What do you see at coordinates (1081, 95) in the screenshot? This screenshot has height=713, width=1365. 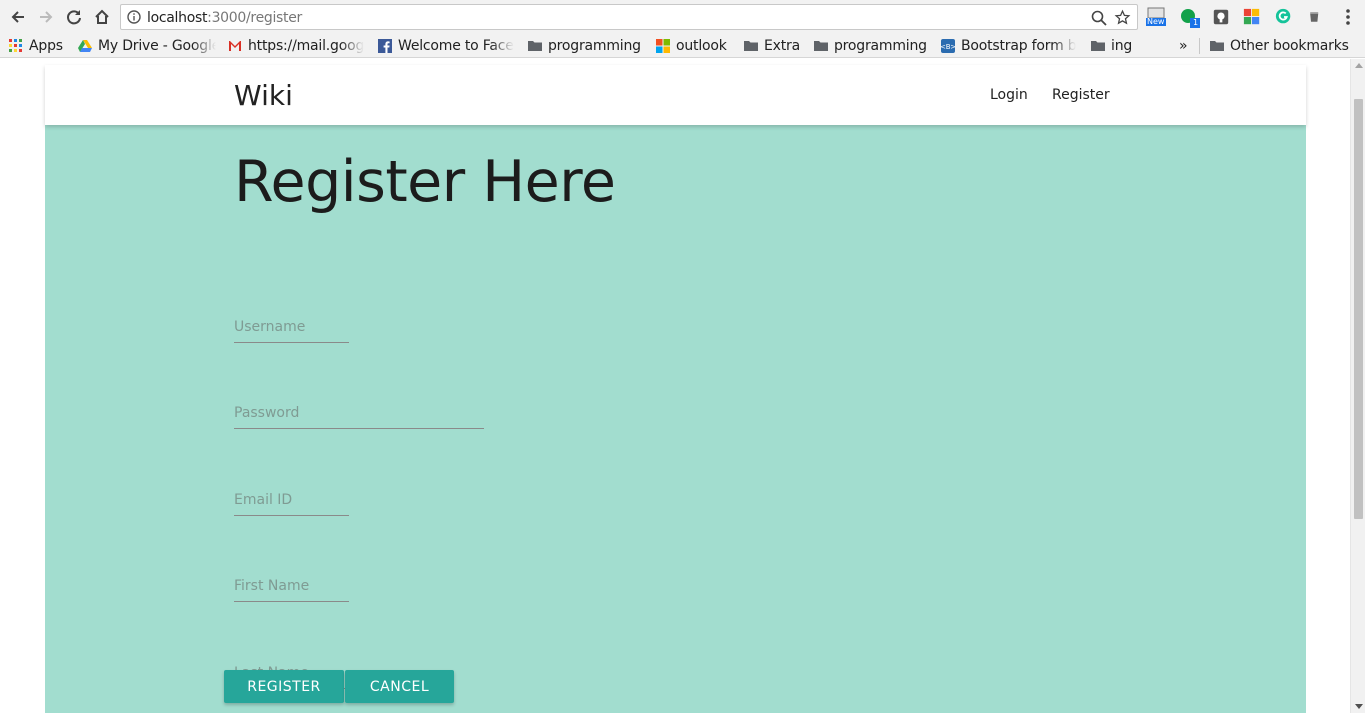 I see `nav-register-link: Register` at bounding box center [1081, 95].